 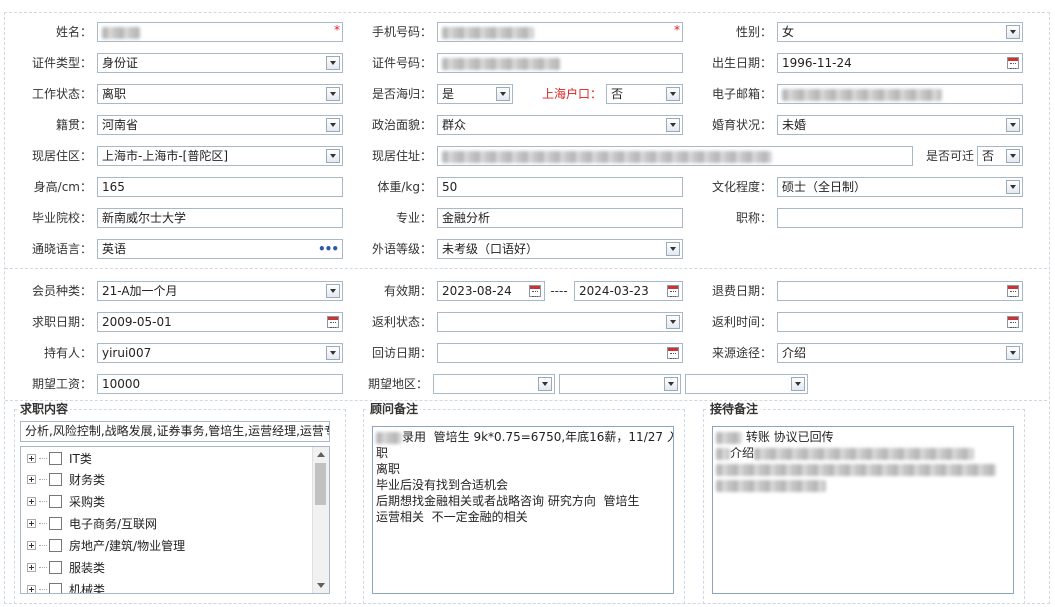 What do you see at coordinates (220, 125) in the screenshot?
I see `native-place-select: 河南省` at bounding box center [220, 125].